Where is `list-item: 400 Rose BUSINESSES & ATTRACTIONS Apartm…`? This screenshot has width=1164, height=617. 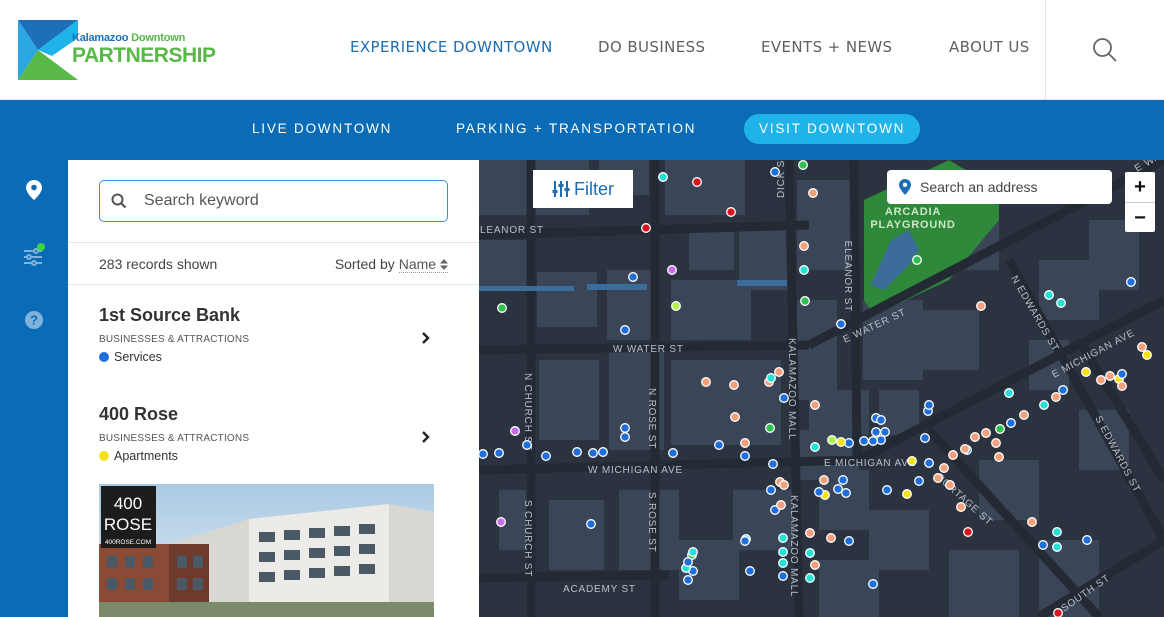 list-item: 400 Rose BUSINESSES & ATTRACTIONS Apartm… is located at coordinates (273, 444).